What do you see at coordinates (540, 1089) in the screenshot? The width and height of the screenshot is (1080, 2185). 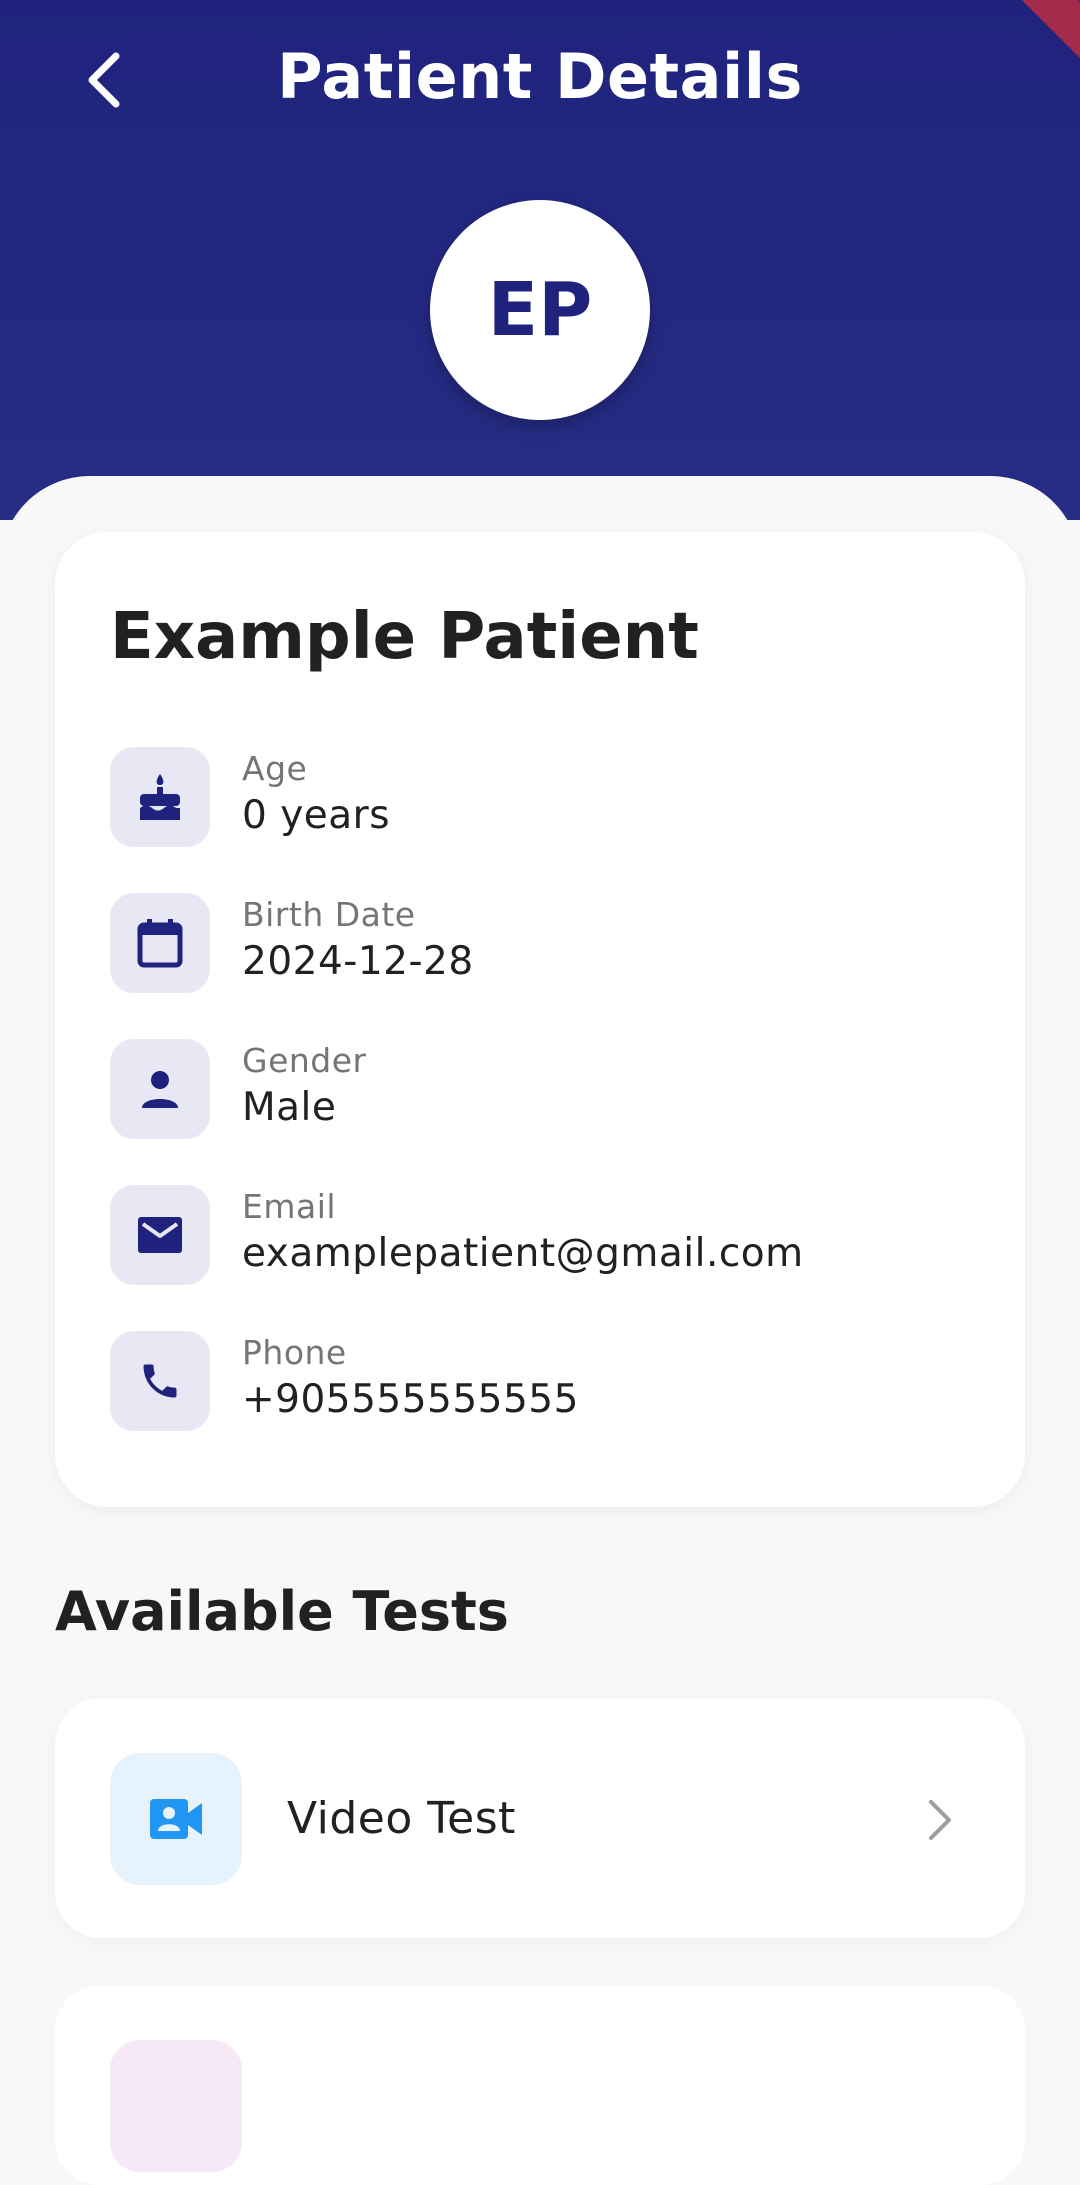 I see `info-row-gender: Gender Male` at bounding box center [540, 1089].